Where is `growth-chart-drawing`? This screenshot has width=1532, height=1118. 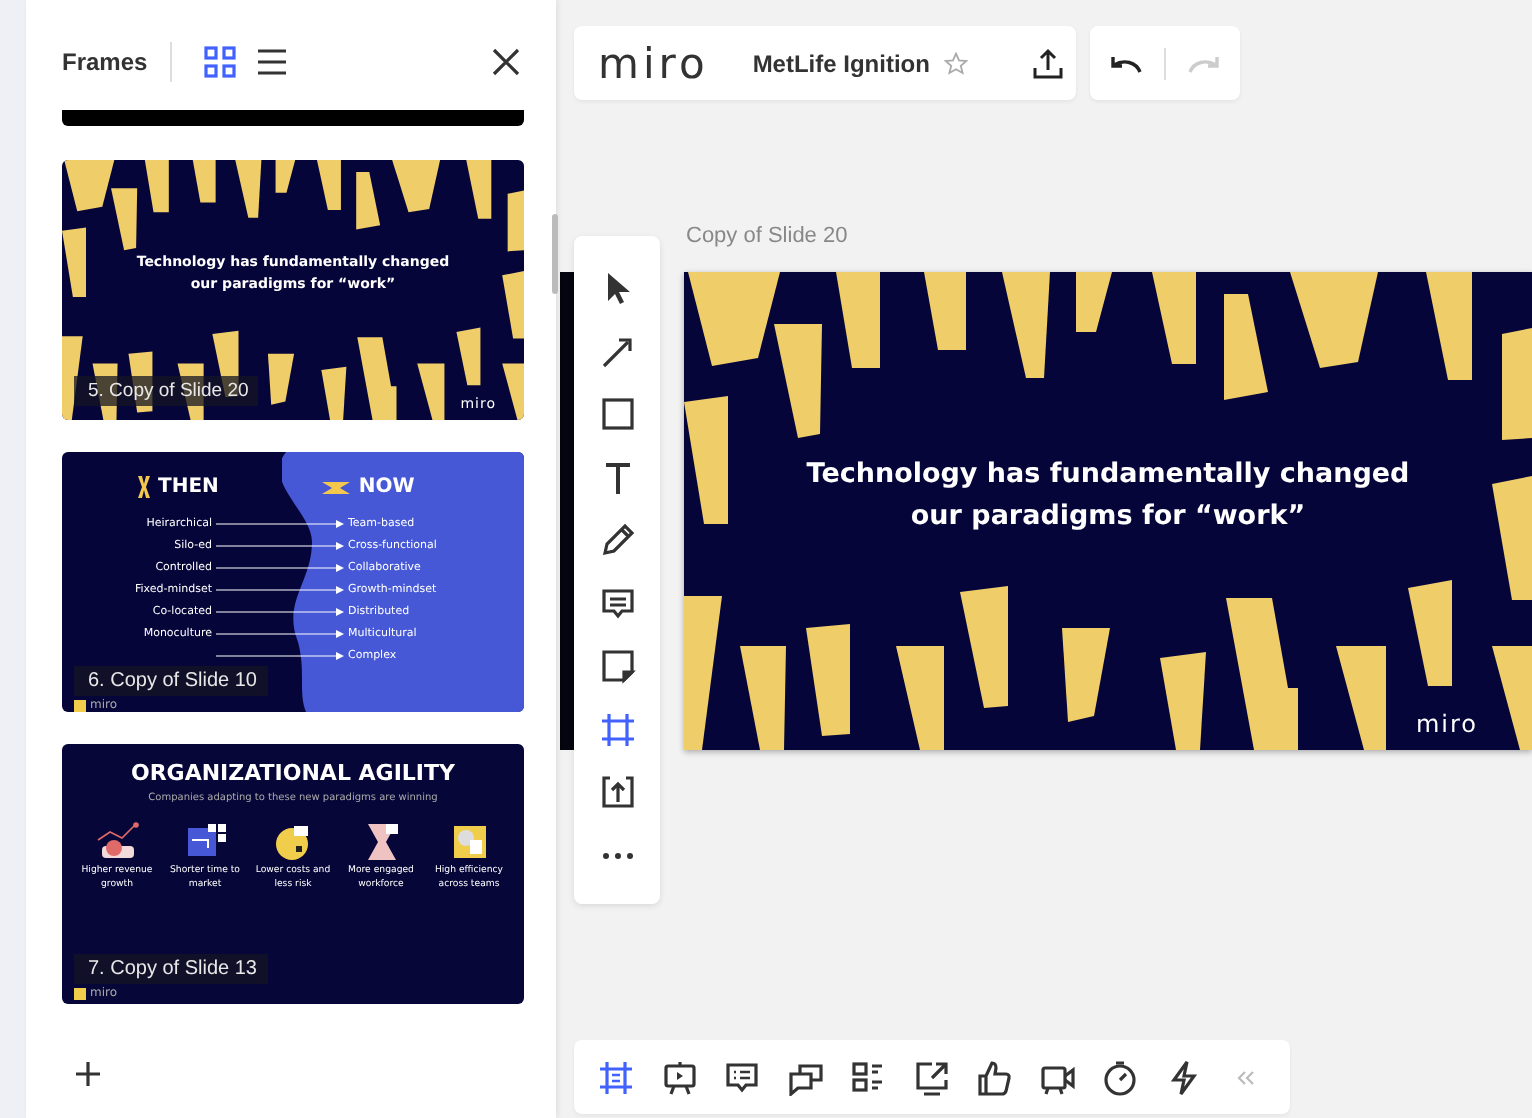 growth-chart-drawing is located at coordinates (117, 842).